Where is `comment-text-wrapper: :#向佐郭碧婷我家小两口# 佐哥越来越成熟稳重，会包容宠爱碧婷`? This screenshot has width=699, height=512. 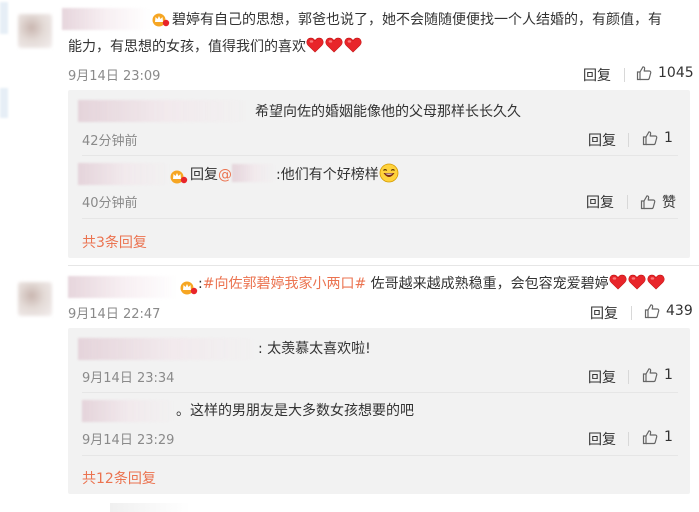 comment-text-wrapper: :#向佐郭碧婷我家小两口# 佐哥越来越成熟稳重，会包容宠爱碧婷 is located at coordinates (432, 284).